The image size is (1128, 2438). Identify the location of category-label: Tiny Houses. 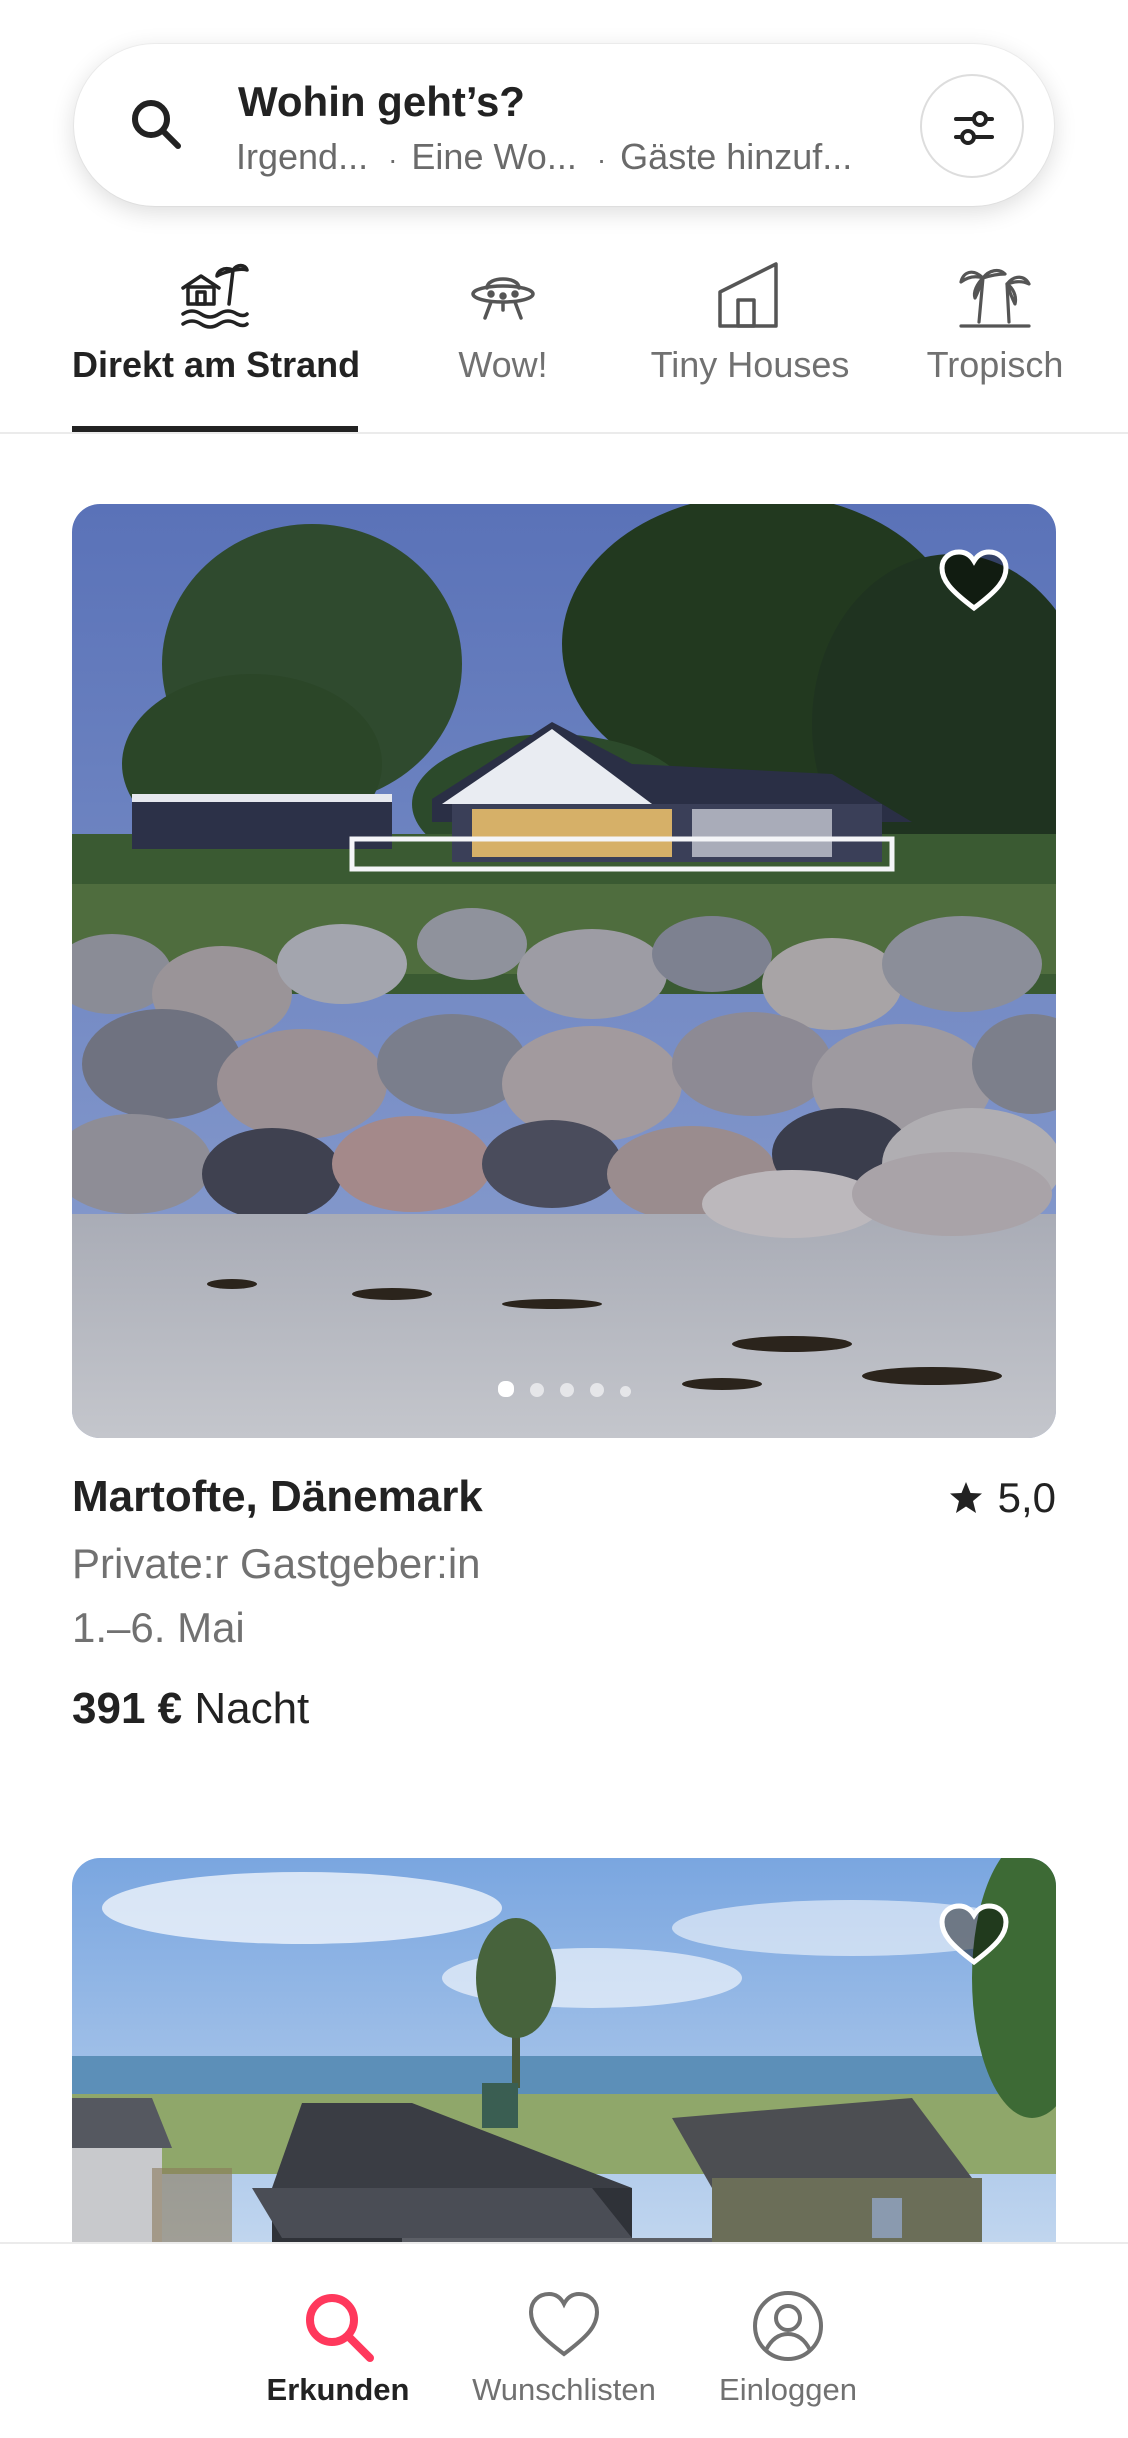
(750, 364).